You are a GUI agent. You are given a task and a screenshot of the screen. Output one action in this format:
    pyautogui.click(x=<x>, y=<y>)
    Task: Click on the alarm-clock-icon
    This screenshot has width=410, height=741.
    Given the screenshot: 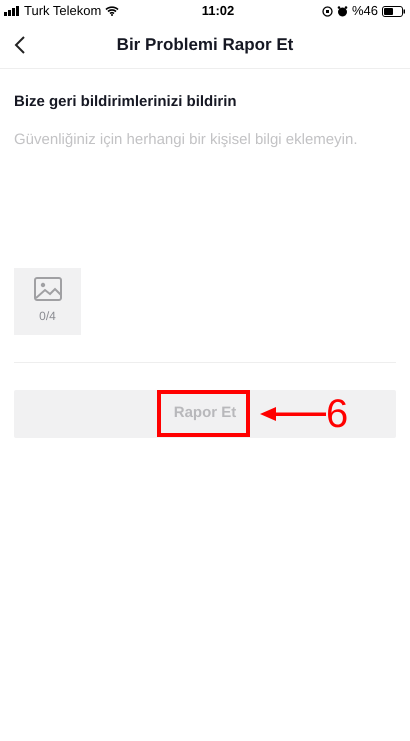 What is the action you would take?
    pyautogui.click(x=342, y=11)
    